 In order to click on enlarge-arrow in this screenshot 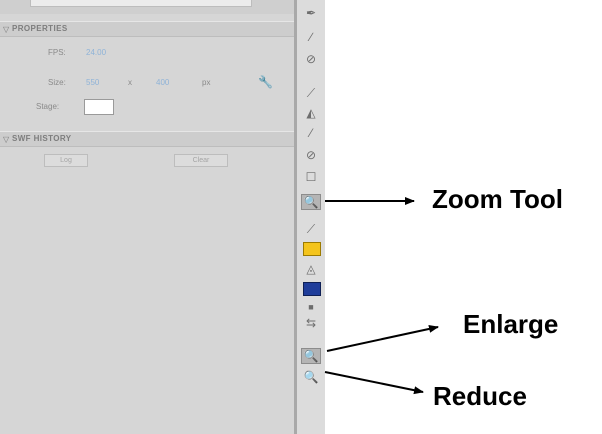, I will do `click(382, 338)`.